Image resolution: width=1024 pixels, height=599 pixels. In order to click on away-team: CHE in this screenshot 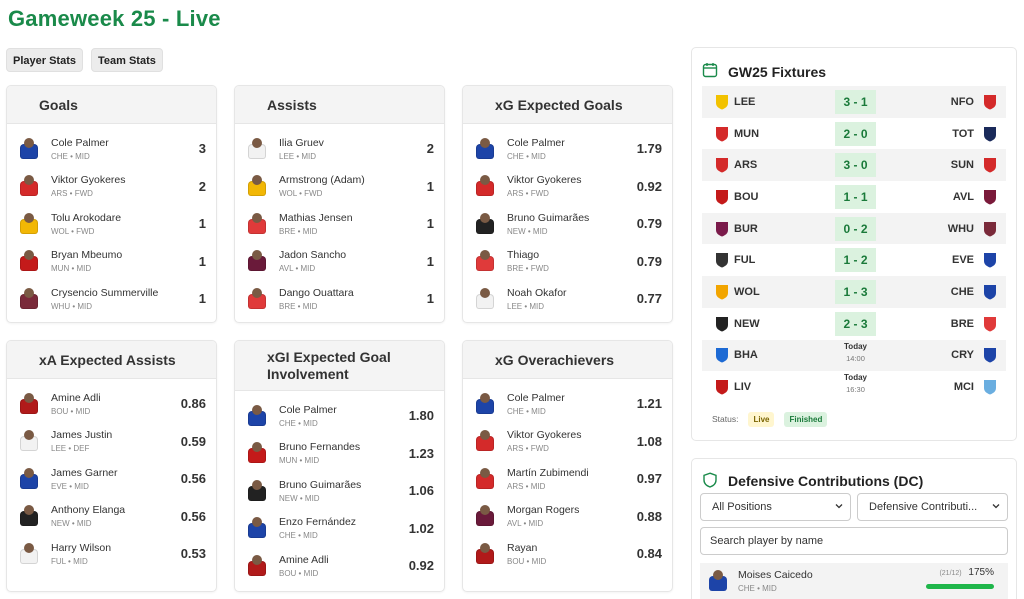, I will do `click(962, 291)`.